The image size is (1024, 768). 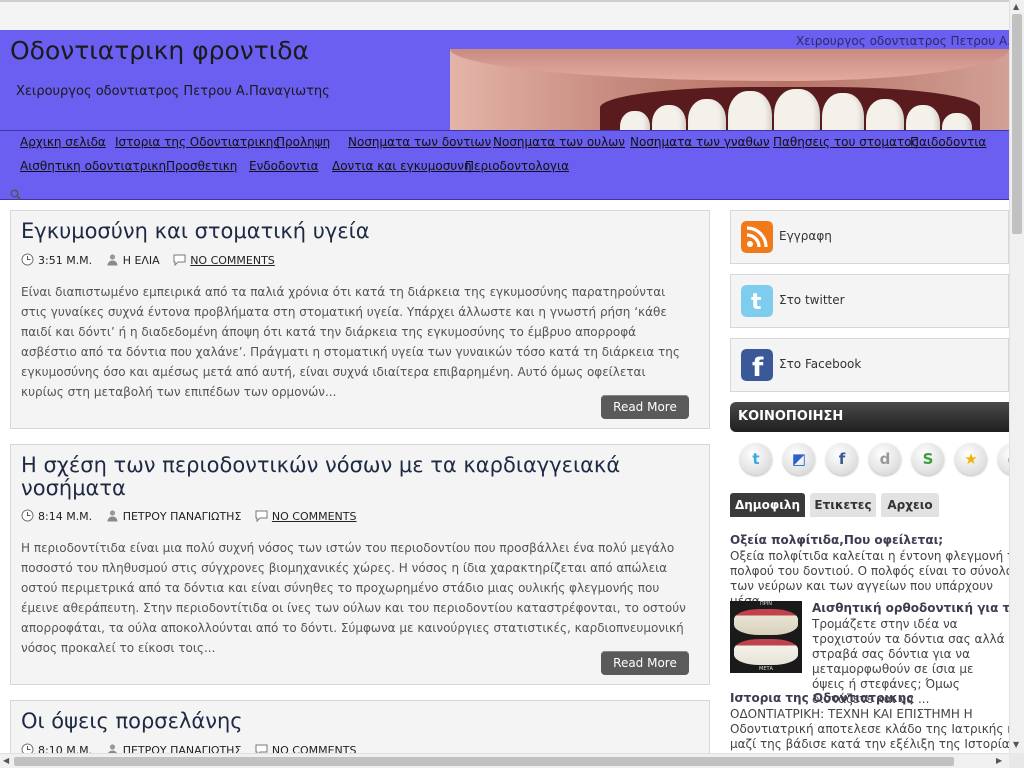 What do you see at coordinates (201, 166) in the screenshot?
I see `nav-item-prosthetics: Προσθετικη` at bounding box center [201, 166].